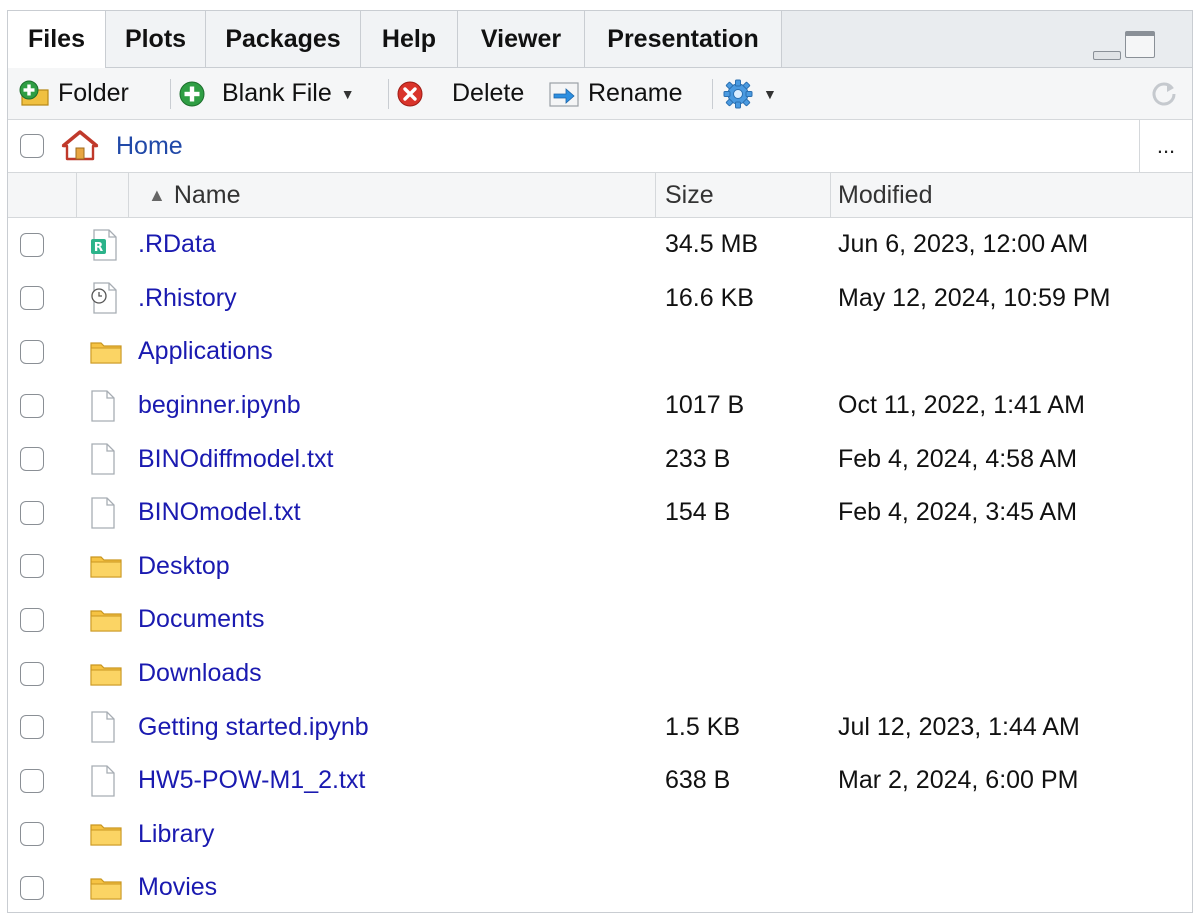 This screenshot has width=1202, height=922. Describe the element at coordinates (157, 194) in the screenshot. I see `sort-ascending-icon: ▲` at that location.